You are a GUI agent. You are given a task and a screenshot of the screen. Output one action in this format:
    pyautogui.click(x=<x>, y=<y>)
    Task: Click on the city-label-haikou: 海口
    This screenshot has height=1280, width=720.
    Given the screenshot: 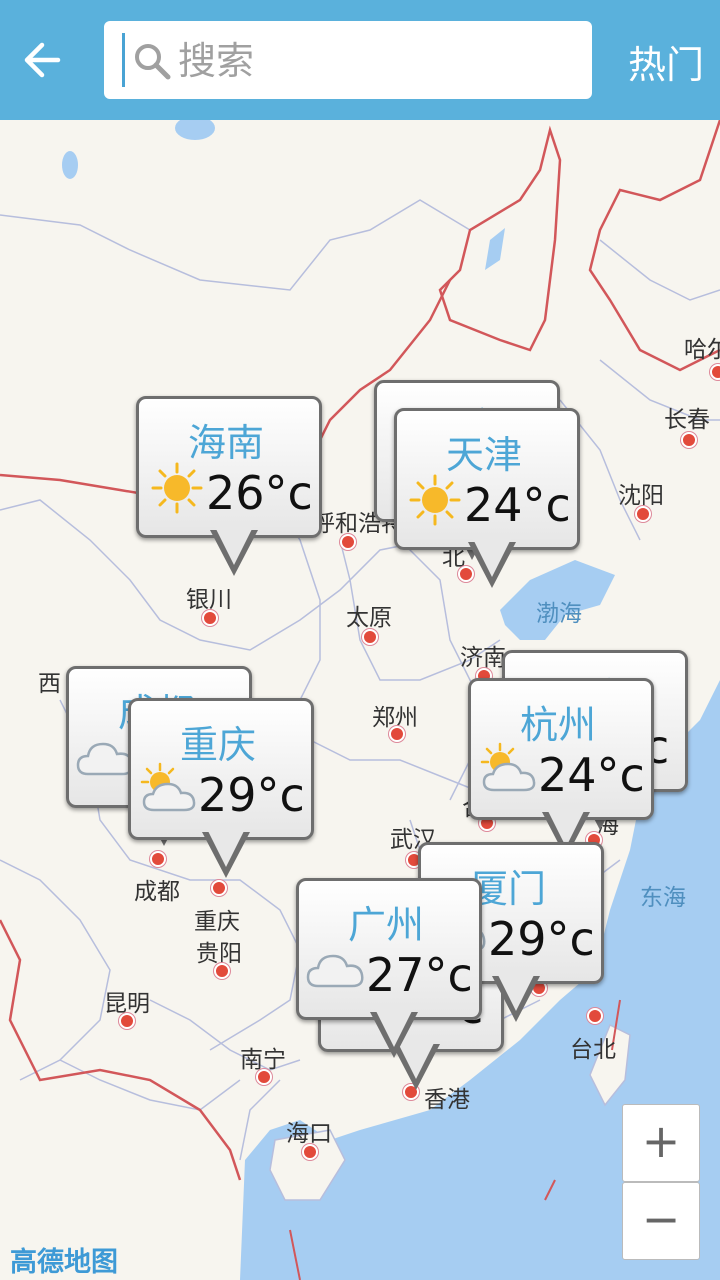 What is the action you would take?
    pyautogui.click(x=309, y=1134)
    